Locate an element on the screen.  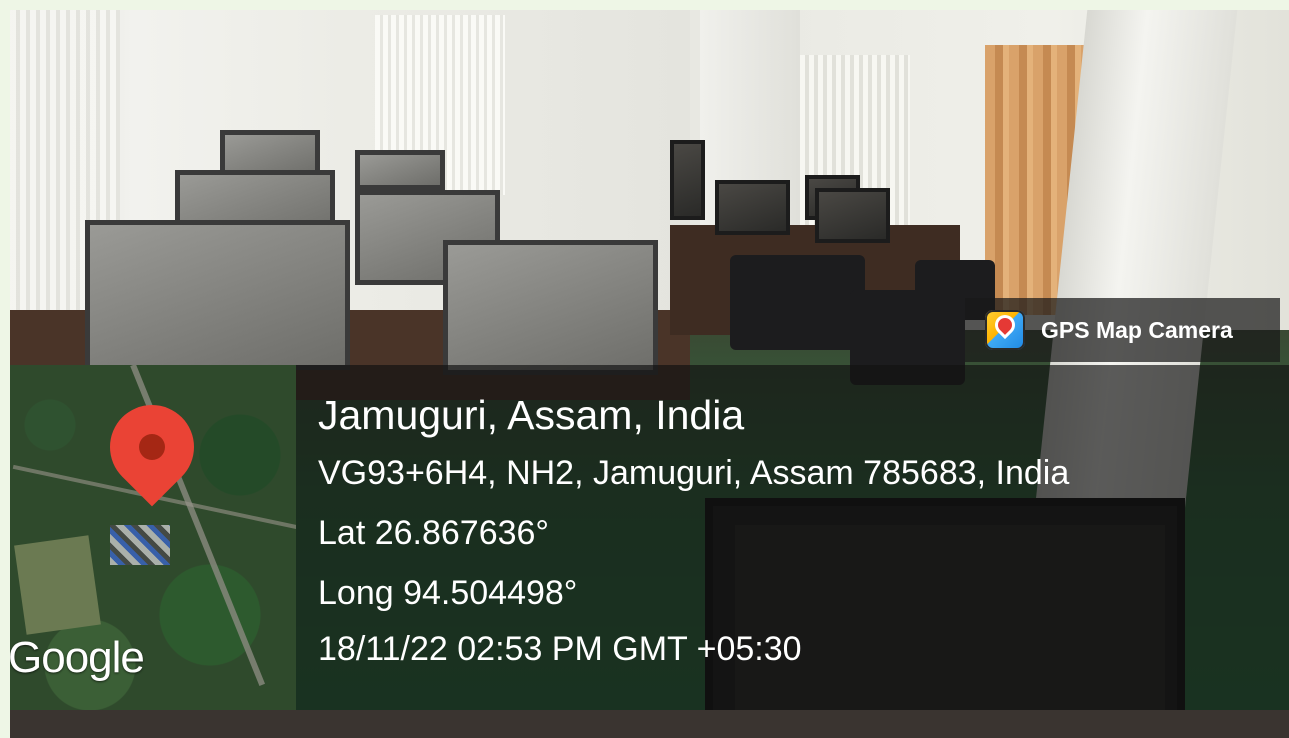
app-name: GPS Map Camera is located at coordinates (1137, 329).